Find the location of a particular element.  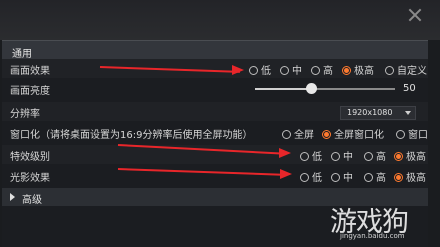

watermark-url: jingyan.baidu.com is located at coordinates (372, 236).